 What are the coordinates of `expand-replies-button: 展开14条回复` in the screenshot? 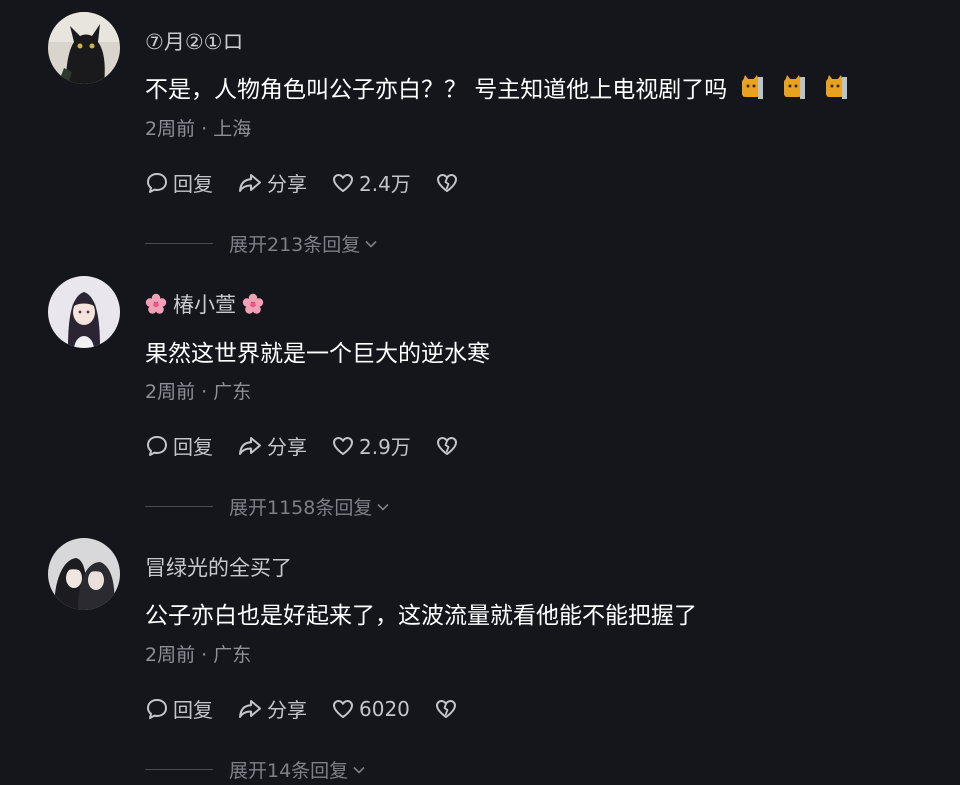 It's located at (255, 769).